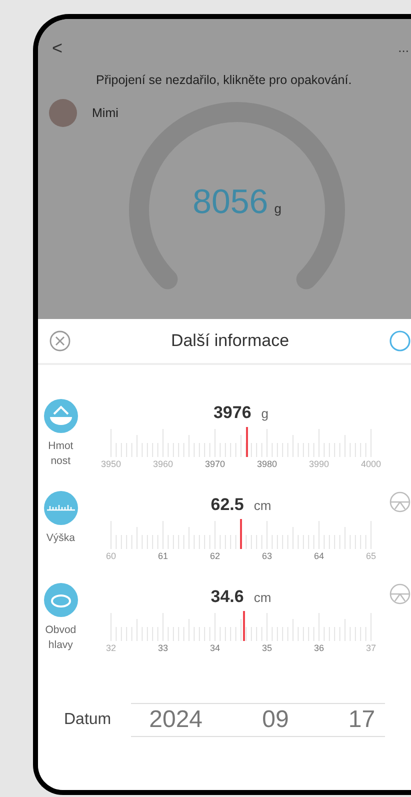  Describe the element at coordinates (60, 341) in the screenshot. I see `close-icon` at that location.